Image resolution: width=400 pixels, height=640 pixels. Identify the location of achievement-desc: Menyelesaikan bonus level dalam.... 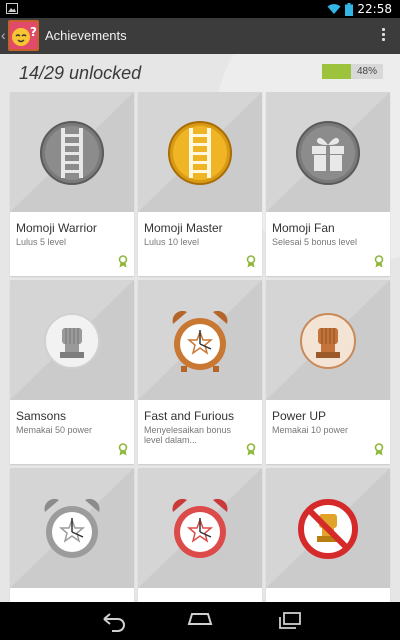
(188, 435).